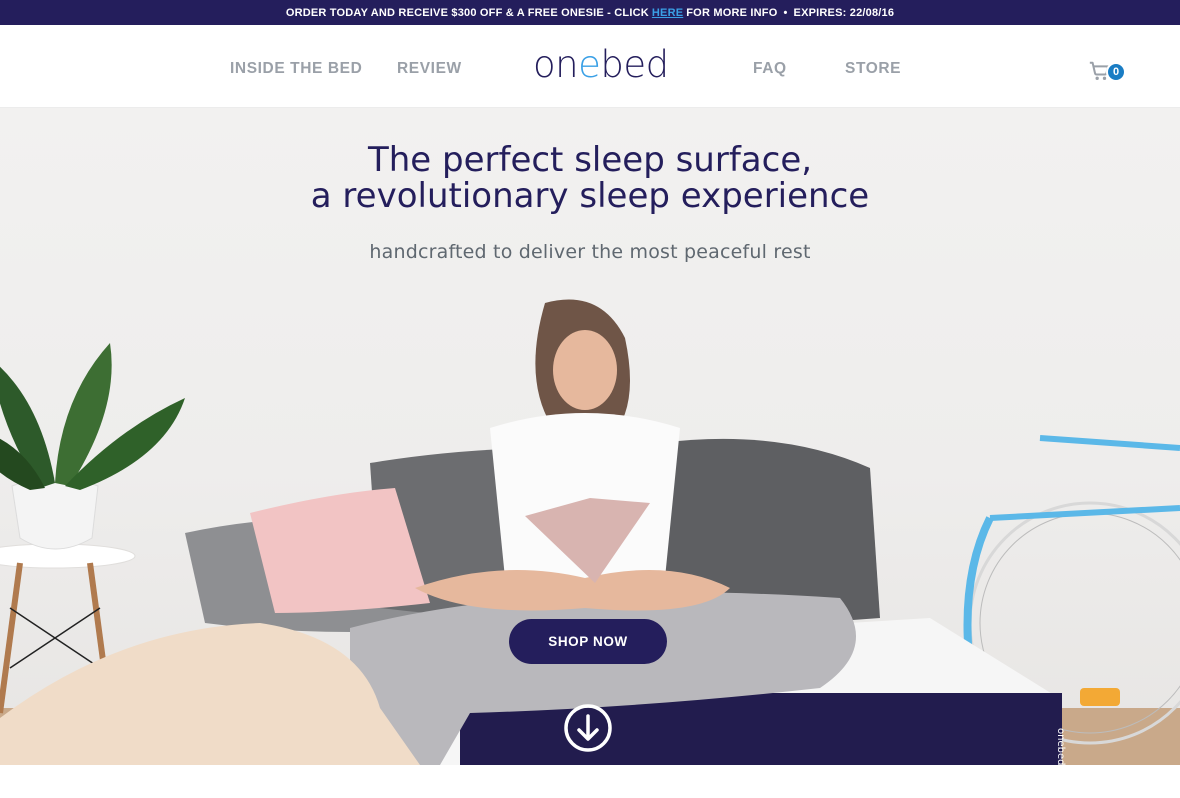 This screenshot has width=1180, height=798. Describe the element at coordinates (1116, 72) in the screenshot. I see `cart-count-badge: 0` at that location.